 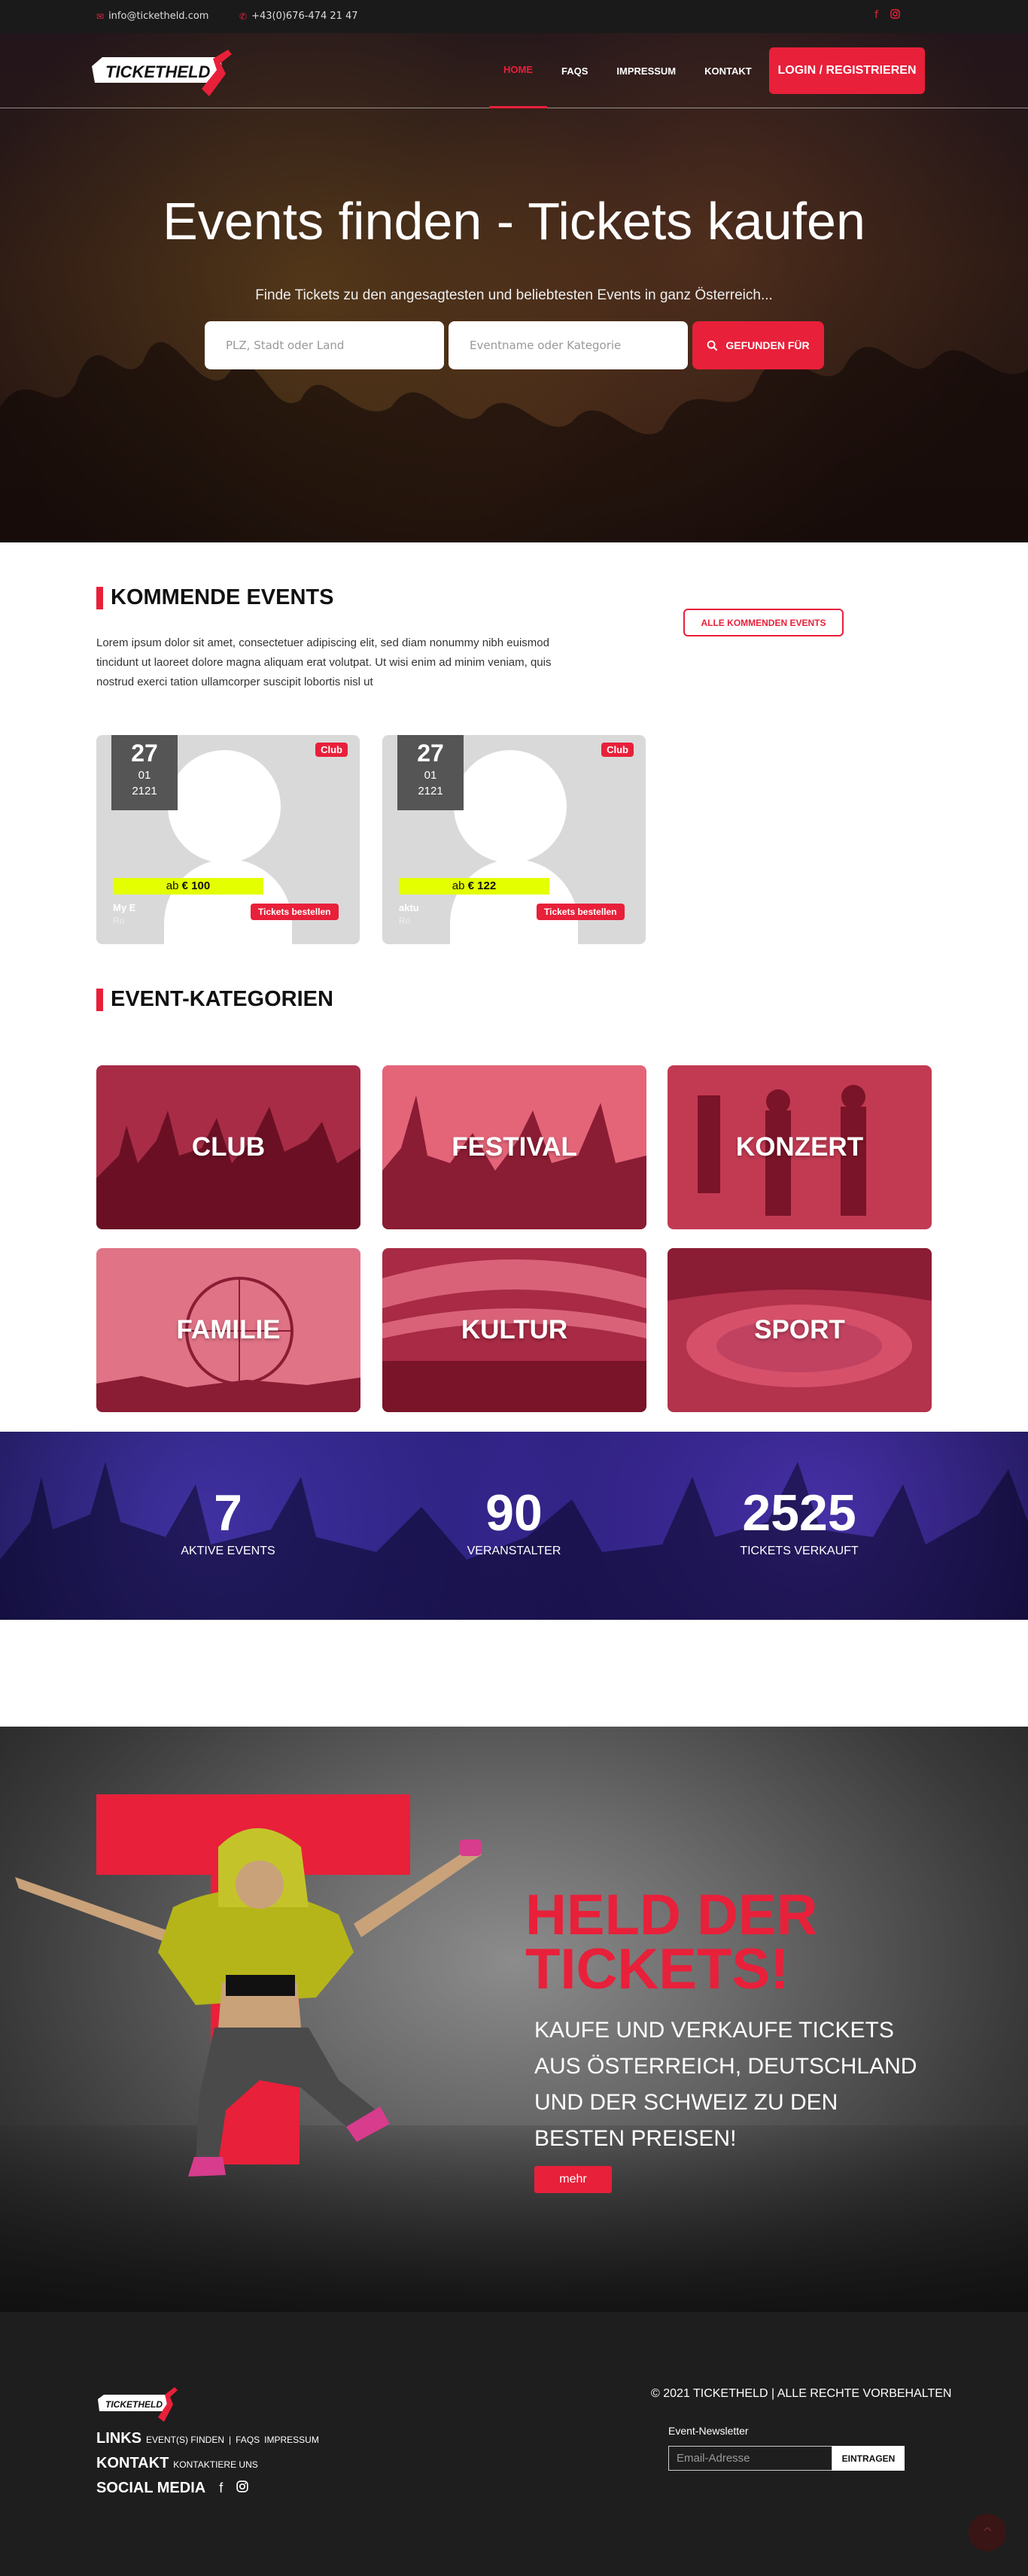 I want to click on category-label: KONZERT, so click(x=799, y=1147).